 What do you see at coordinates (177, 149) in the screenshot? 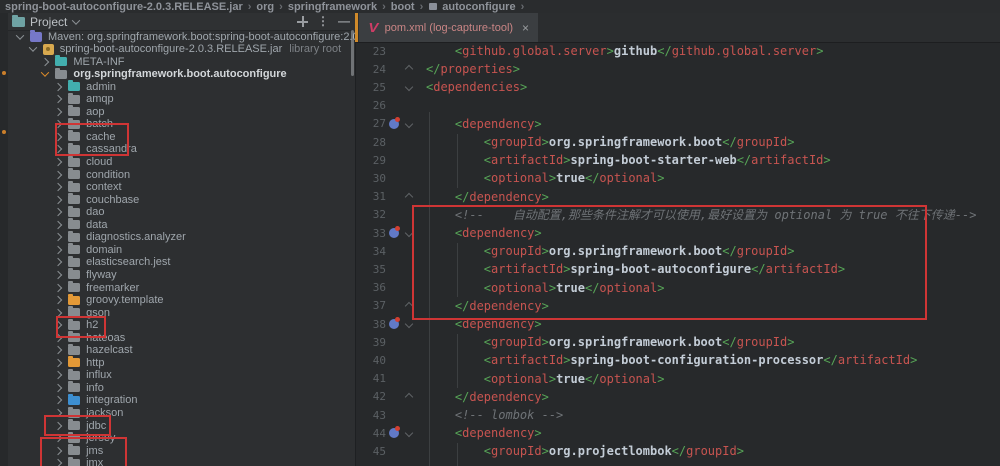
I see `tree-item-cassandra: cassandra` at bounding box center [177, 149].